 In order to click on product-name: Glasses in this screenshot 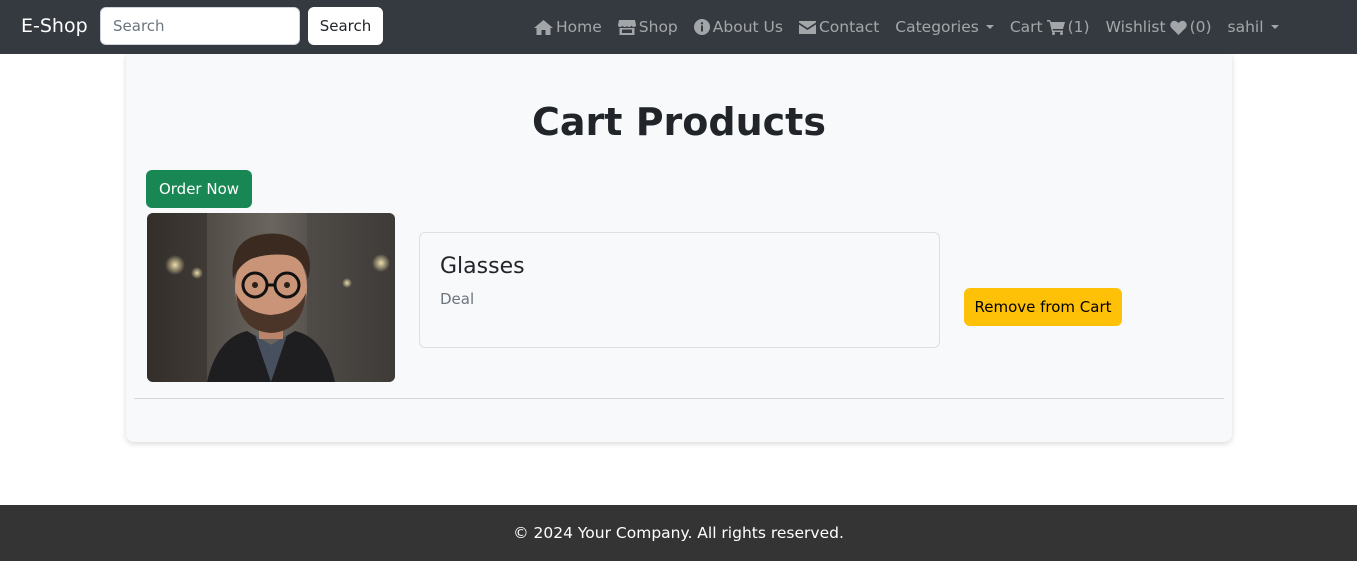, I will do `click(482, 266)`.